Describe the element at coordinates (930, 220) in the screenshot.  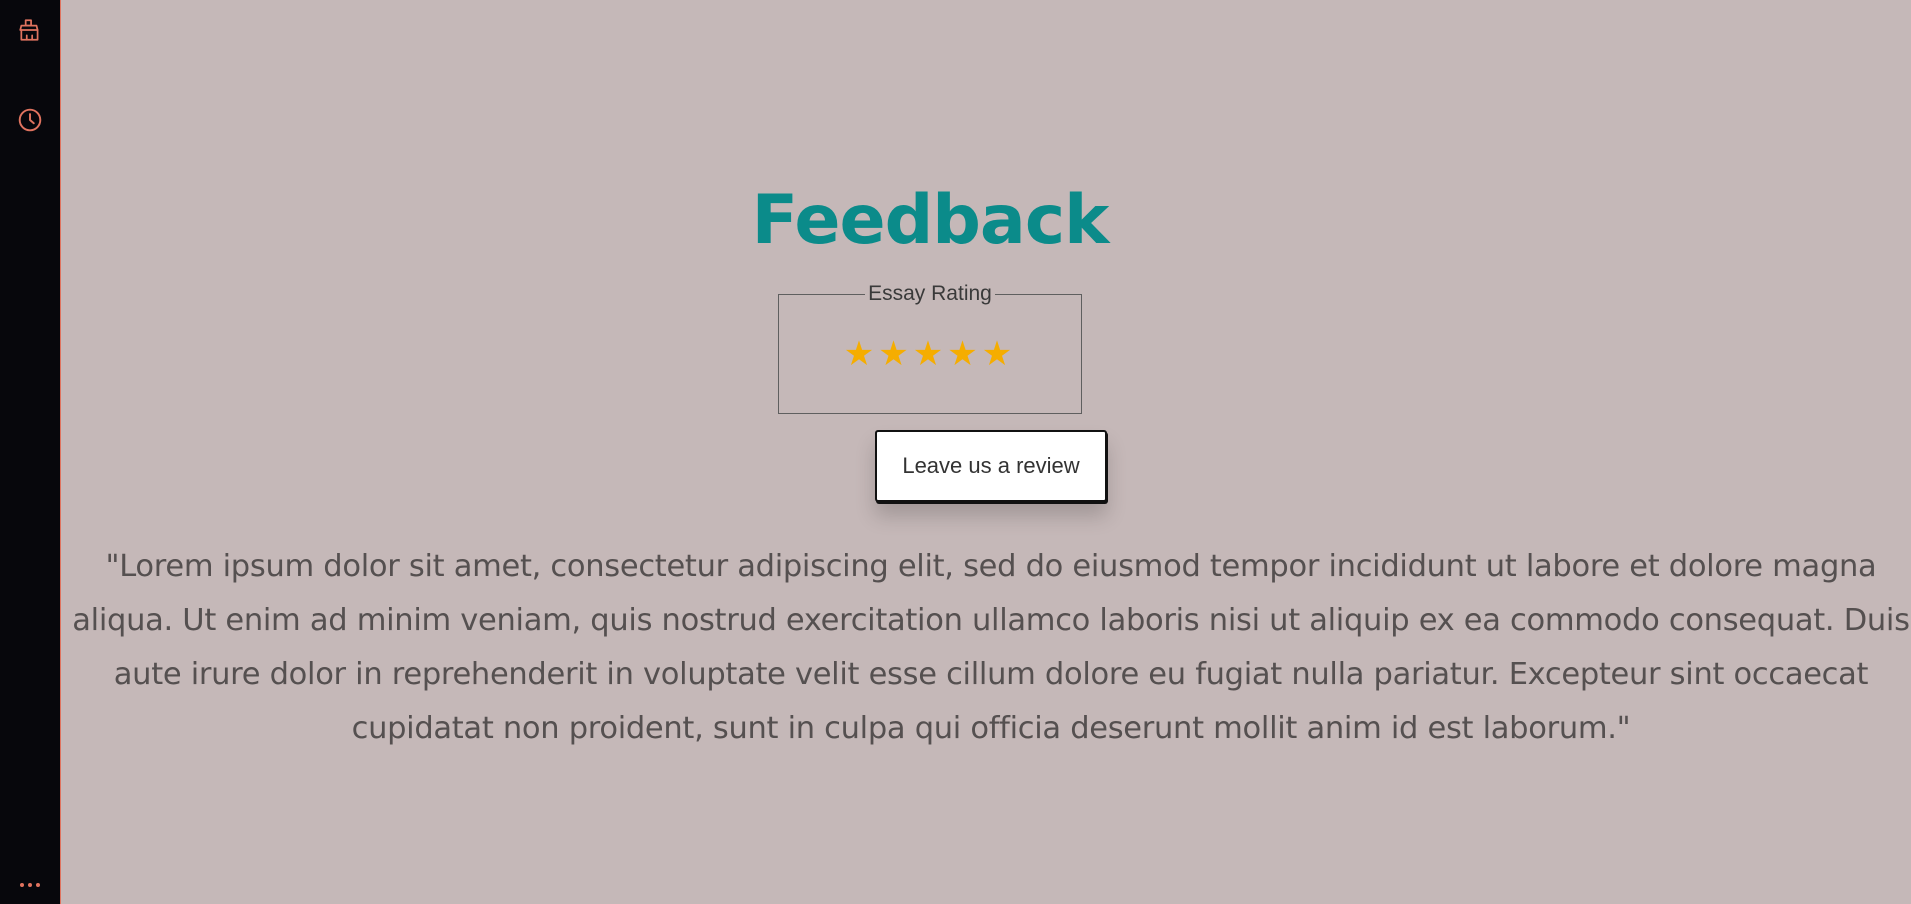
I see `page-title: Feedback` at that location.